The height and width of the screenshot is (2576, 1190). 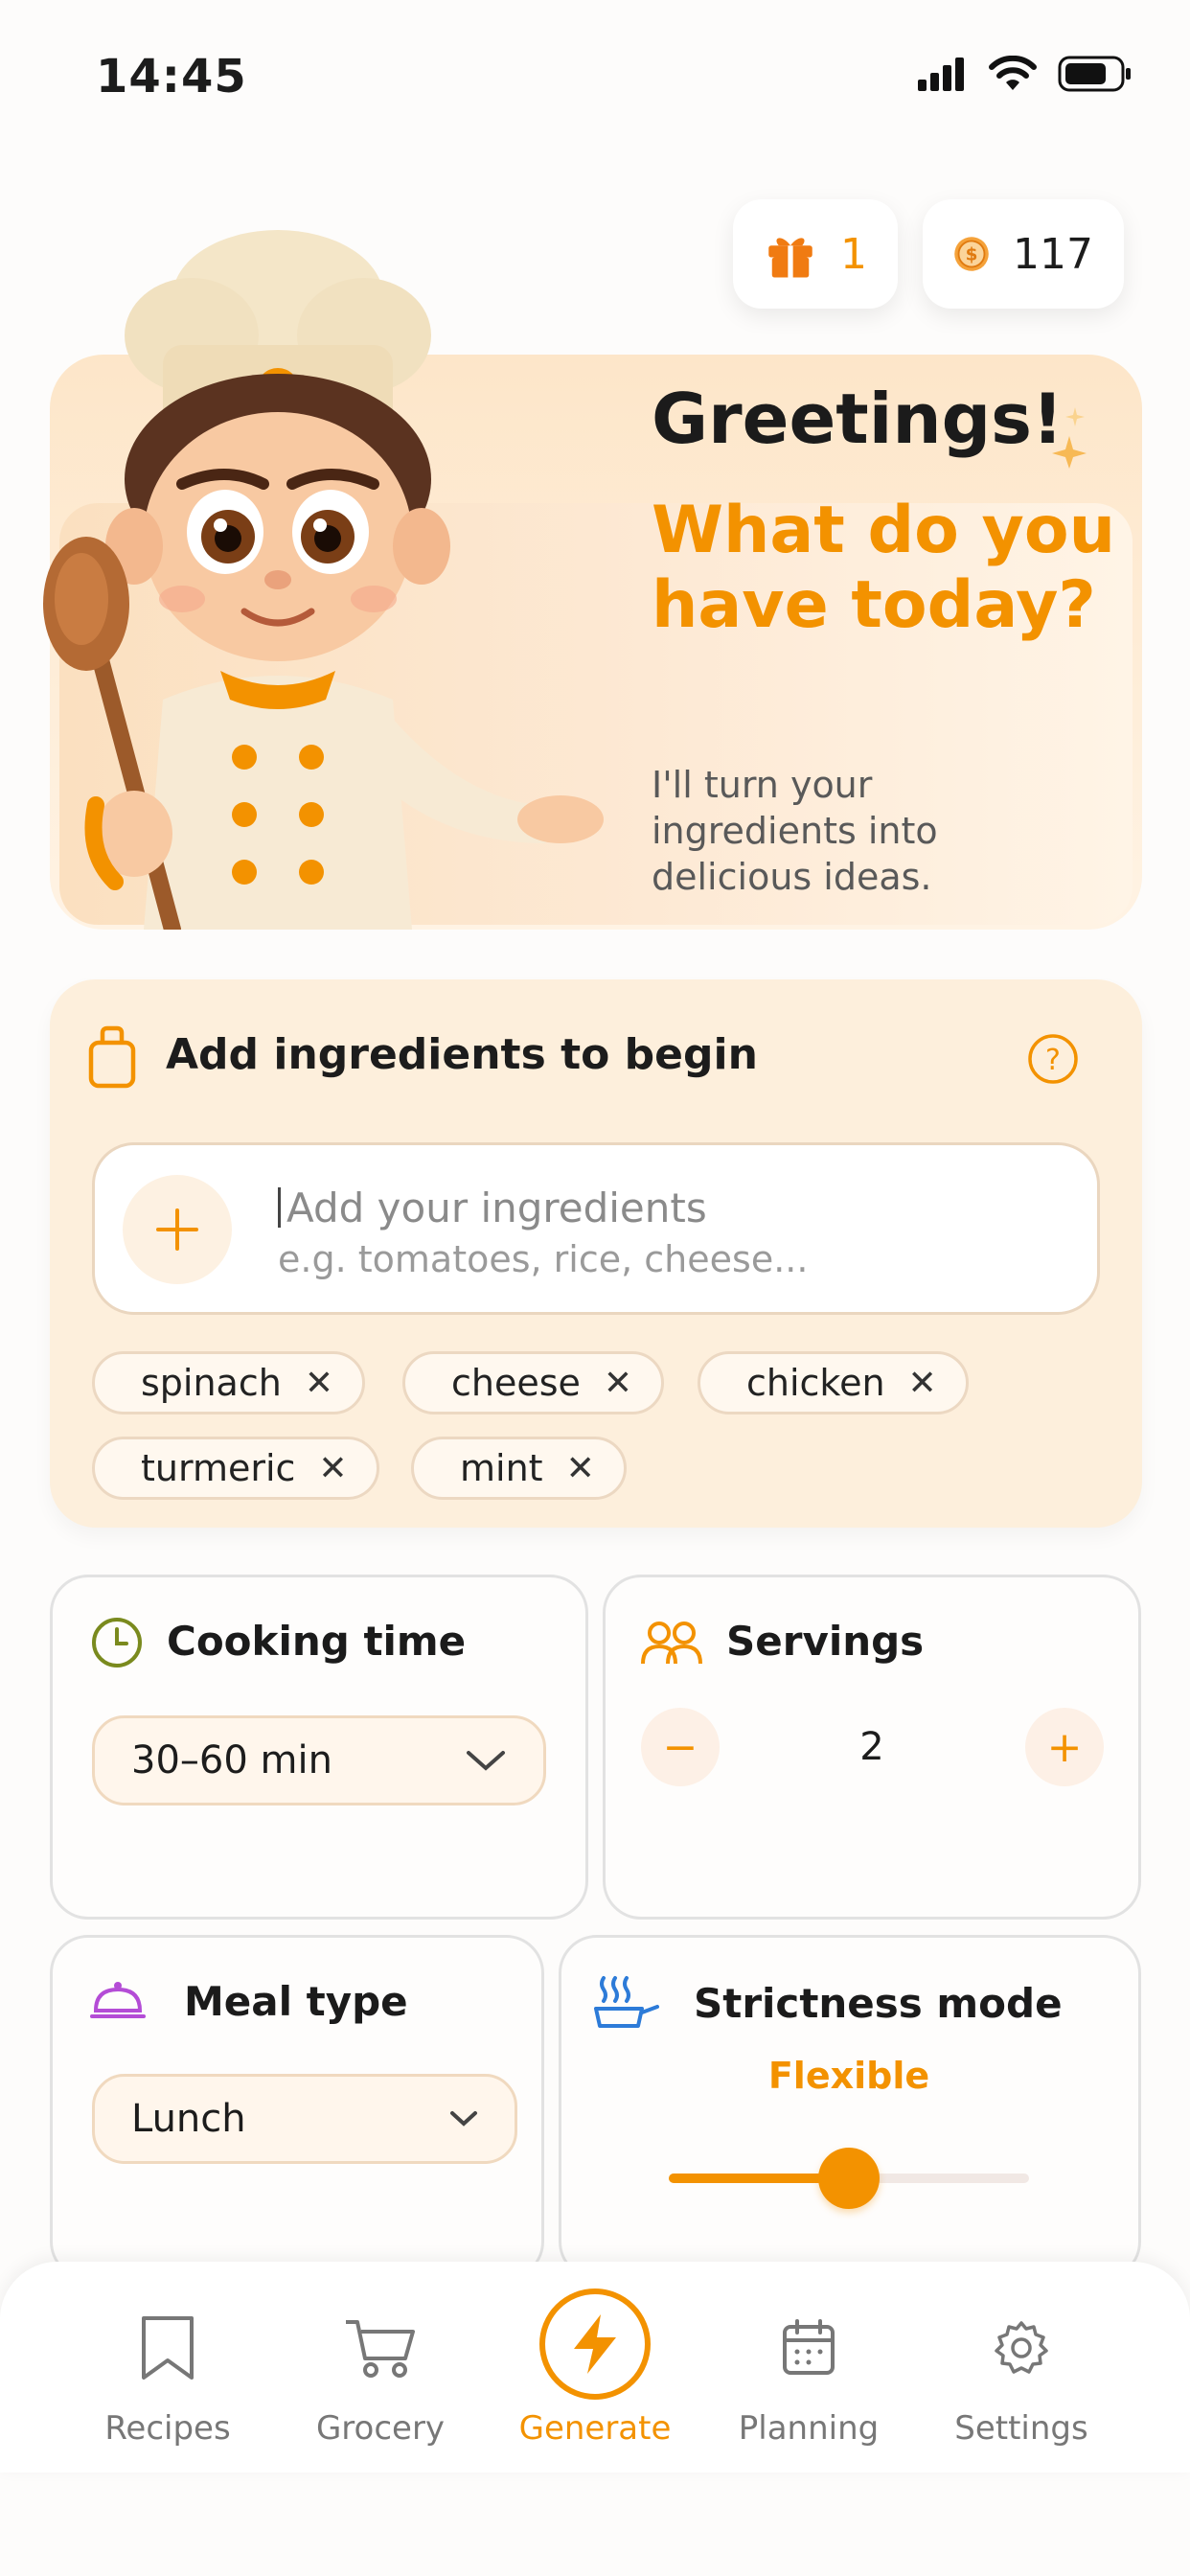 What do you see at coordinates (232, 1760) in the screenshot?
I see `cooking-time-value: 30–60 min` at bounding box center [232, 1760].